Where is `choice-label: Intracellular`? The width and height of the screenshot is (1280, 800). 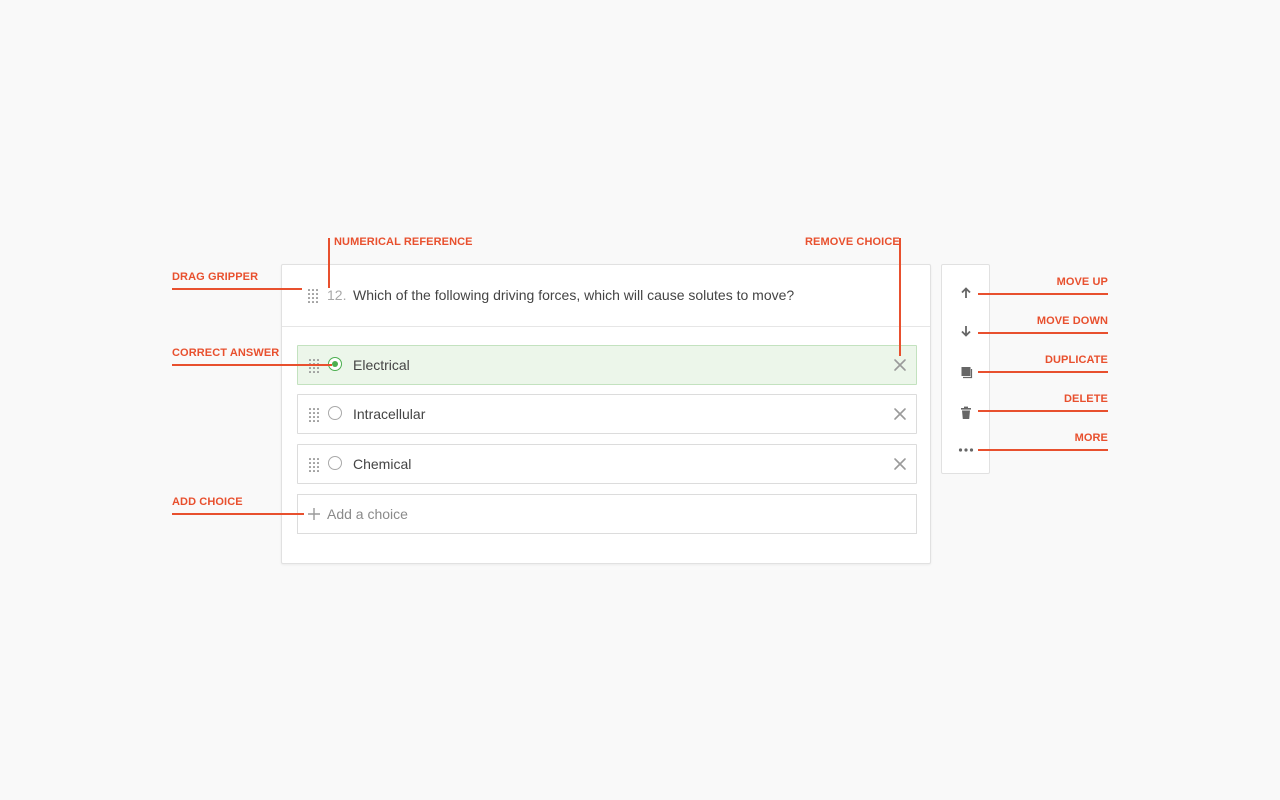 choice-label: Intracellular is located at coordinates (389, 414).